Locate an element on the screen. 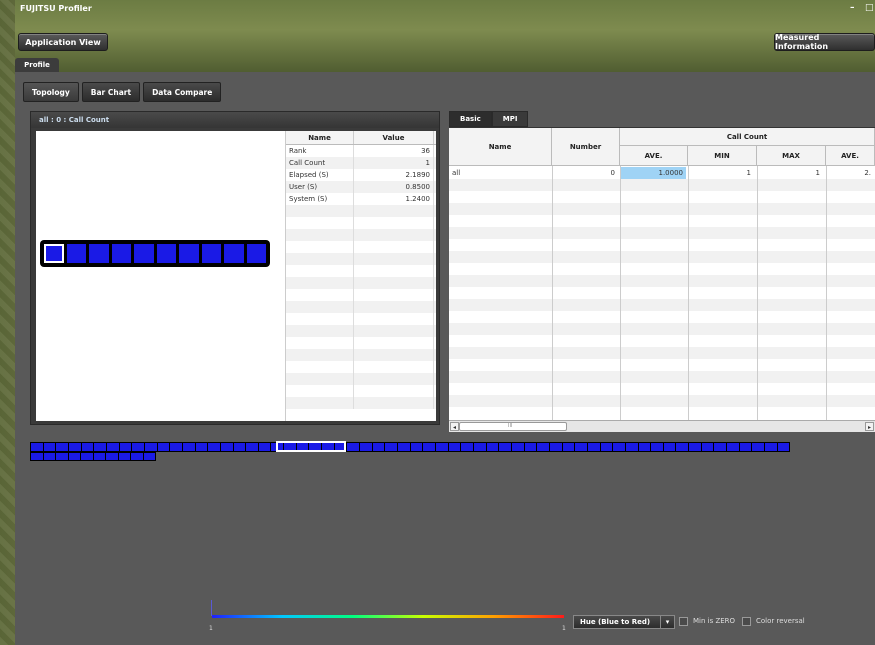 This screenshot has height=645, width=875. min-is-zero-checkbox is located at coordinates (683, 621).